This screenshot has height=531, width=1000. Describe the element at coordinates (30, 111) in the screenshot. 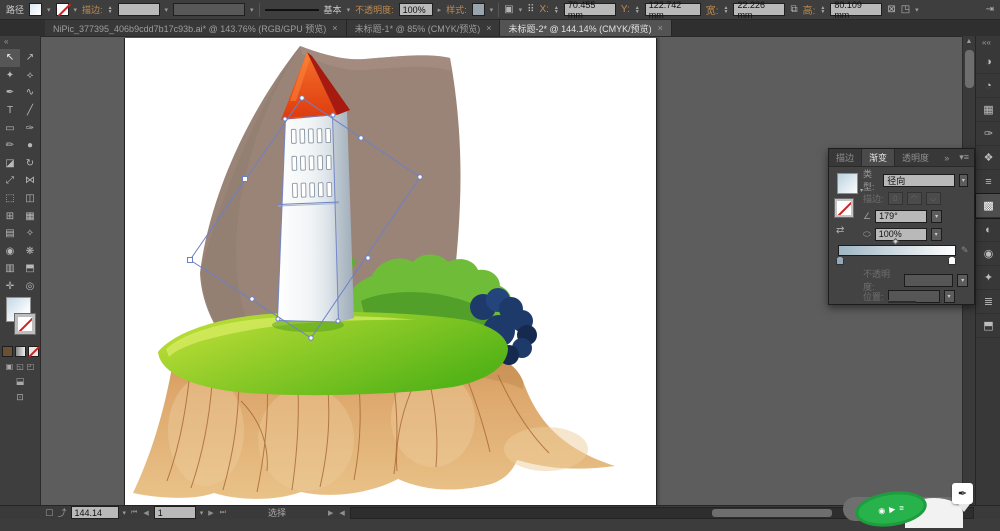

I see `line-segment-tool-icon: ╱` at that location.